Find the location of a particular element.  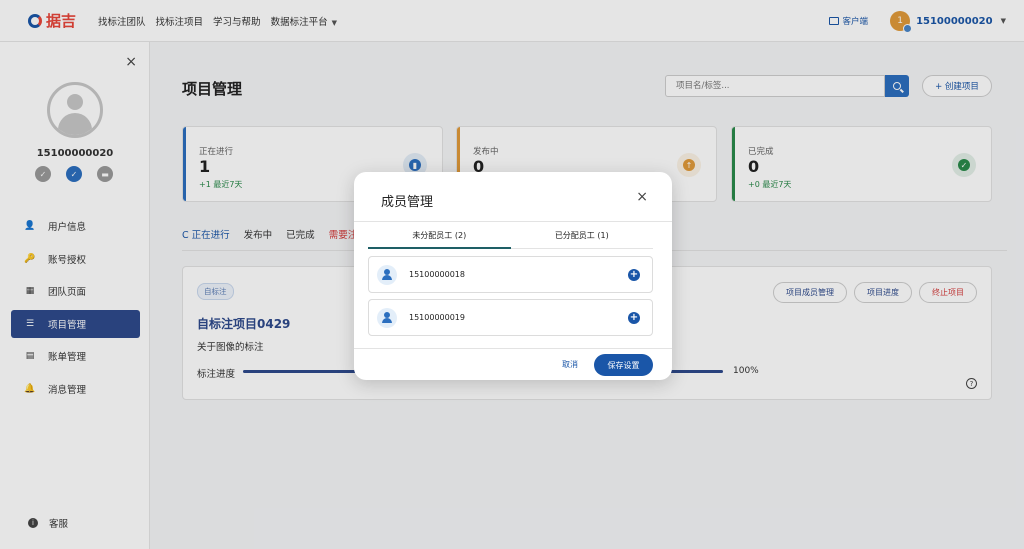

list-item: 15100000018 + is located at coordinates (510, 274).